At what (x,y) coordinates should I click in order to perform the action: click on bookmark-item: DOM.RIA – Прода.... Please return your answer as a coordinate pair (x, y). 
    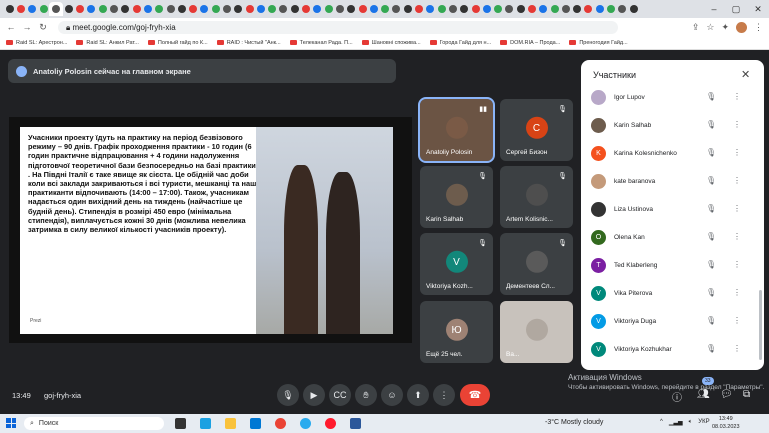
    Looking at the image, I should click on (530, 43).